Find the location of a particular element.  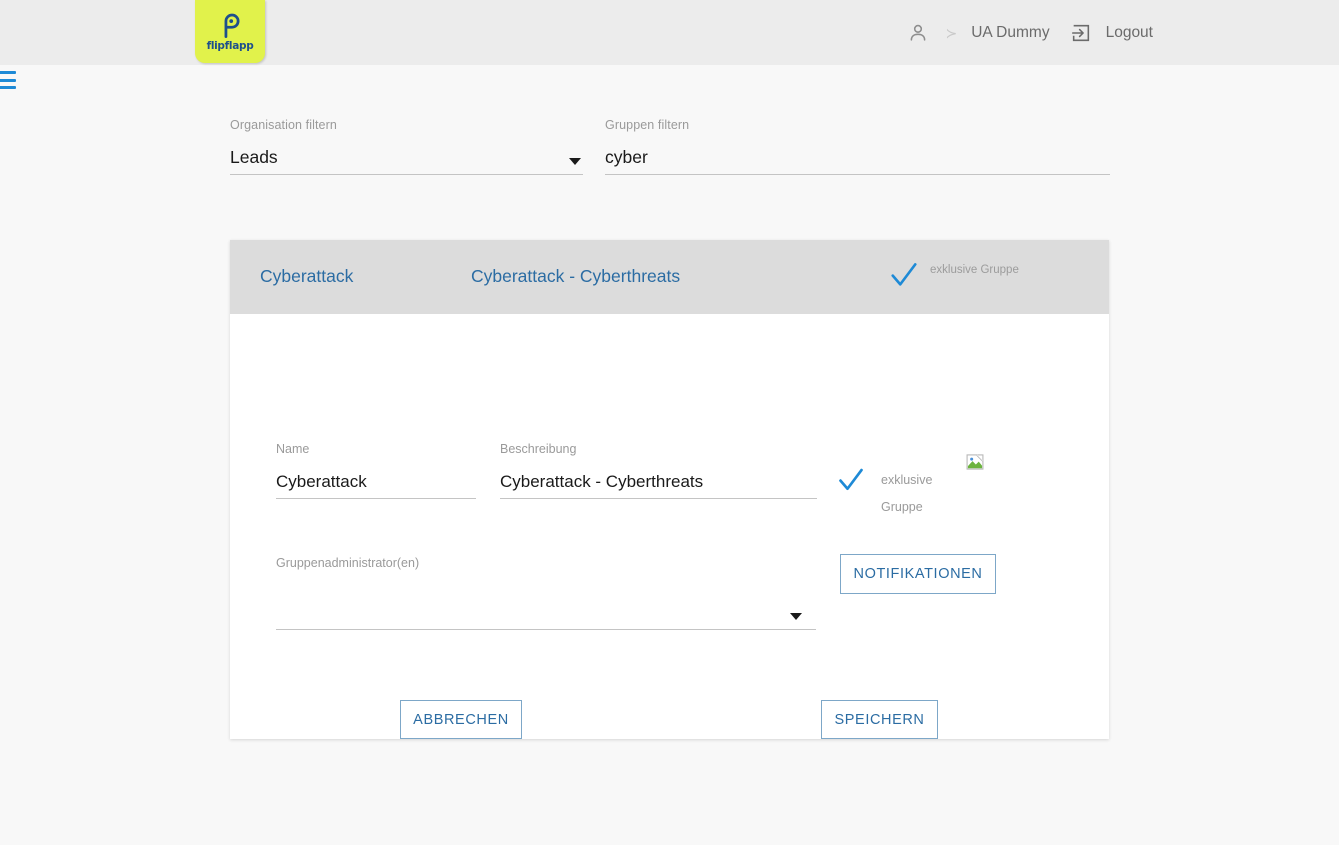

exclusive-group-label-line1: exklusive is located at coordinates (907, 480).